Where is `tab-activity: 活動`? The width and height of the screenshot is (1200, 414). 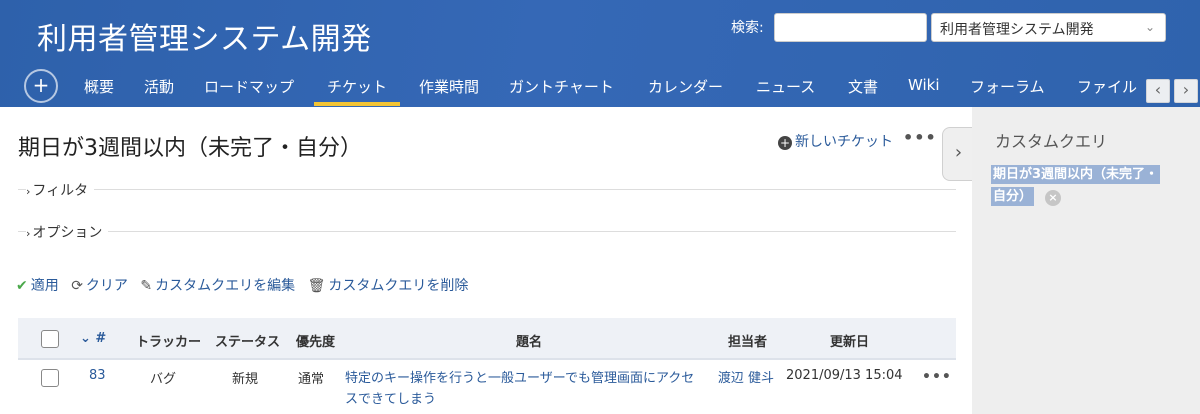 tab-activity: 活動 is located at coordinates (159, 86).